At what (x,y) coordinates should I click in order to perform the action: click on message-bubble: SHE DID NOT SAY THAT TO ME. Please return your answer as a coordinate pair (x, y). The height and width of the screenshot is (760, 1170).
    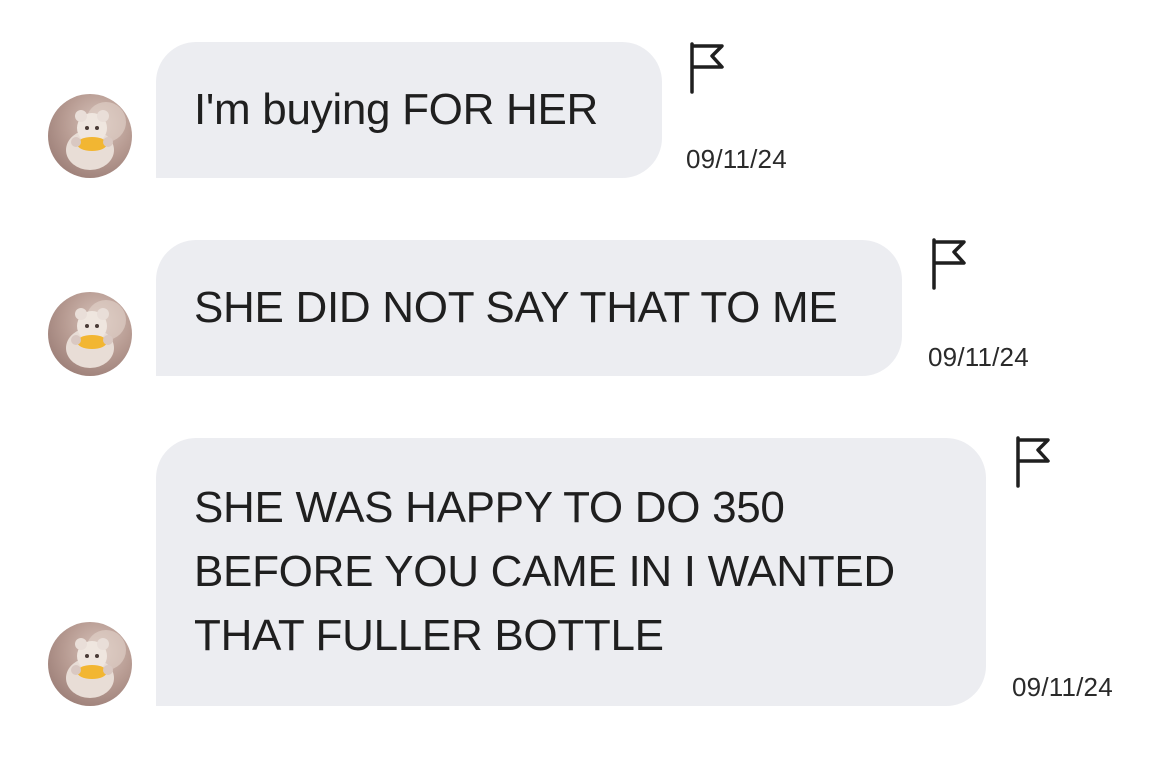
    Looking at the image, I should click on (529, 308).